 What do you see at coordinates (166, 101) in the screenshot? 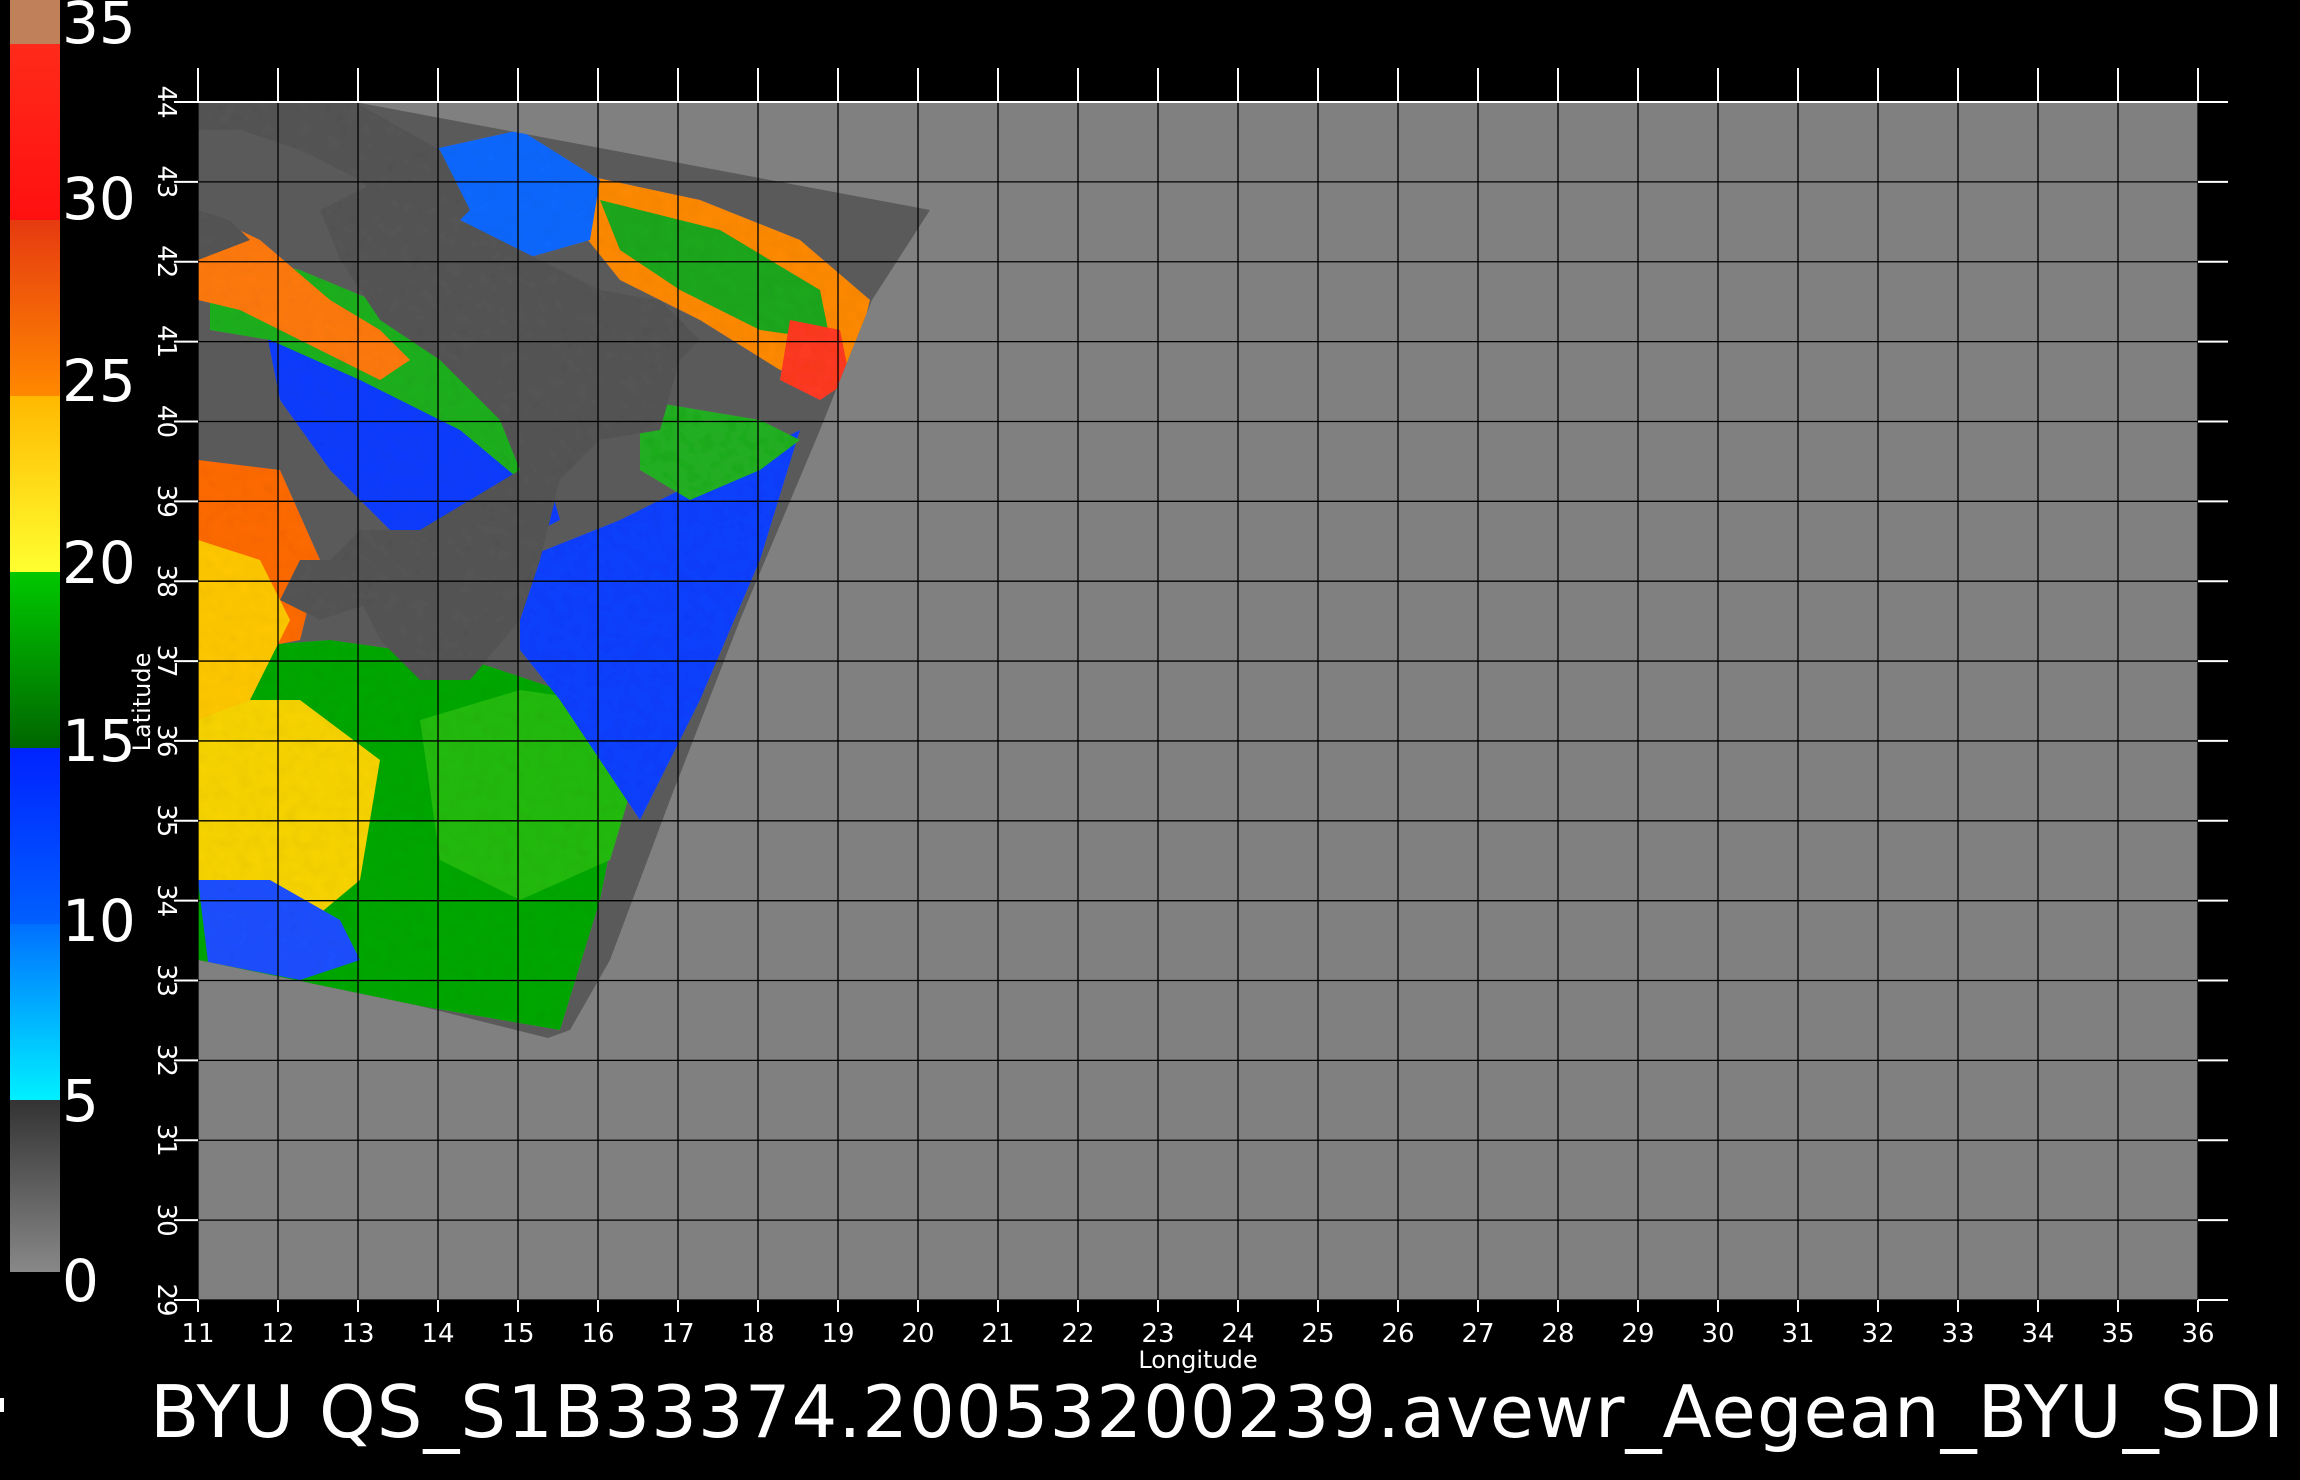
I see `y-tick-label: 44` at bounding box center [166, 101].